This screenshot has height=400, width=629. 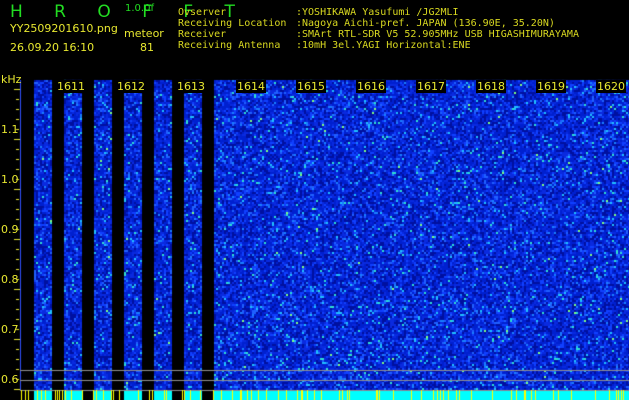 What do you see at coordinates (611, 86) in the screenshot?
I see `time-label: 1620` at bounding box center [611, 86].